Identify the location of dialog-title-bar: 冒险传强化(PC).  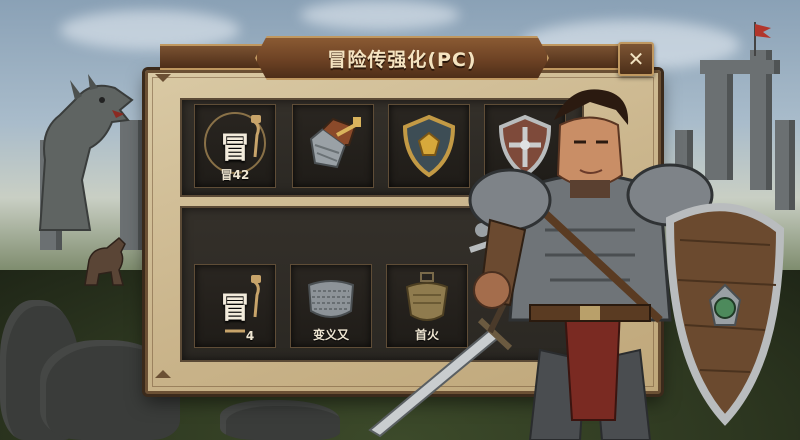
(402, 58).